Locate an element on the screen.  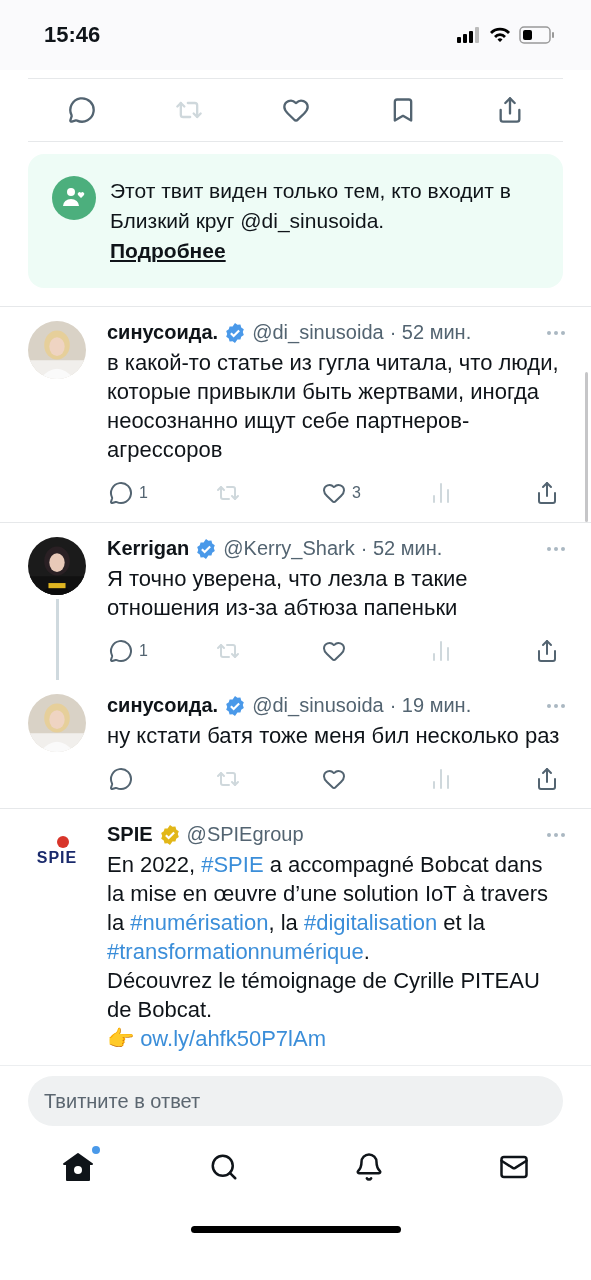
update-dot is located at coordinates (96, 1150).